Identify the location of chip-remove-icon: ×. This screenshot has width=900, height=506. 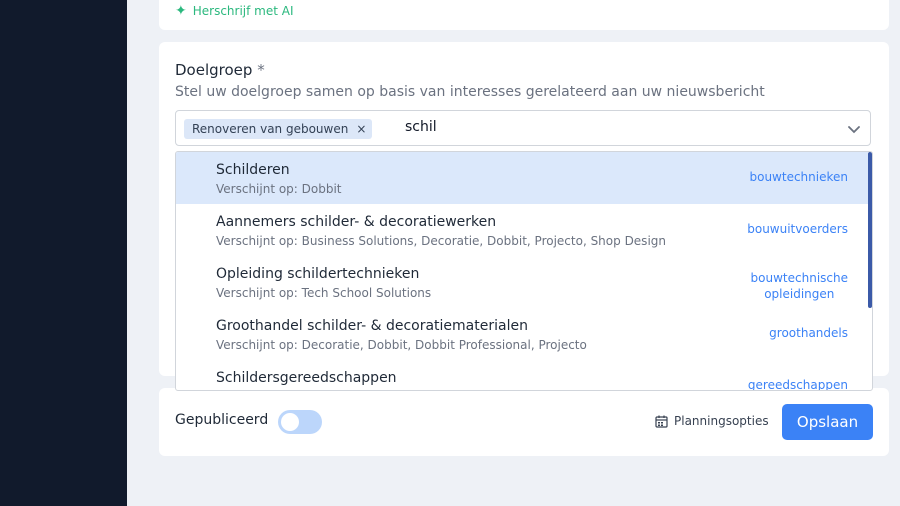
(361, 129).